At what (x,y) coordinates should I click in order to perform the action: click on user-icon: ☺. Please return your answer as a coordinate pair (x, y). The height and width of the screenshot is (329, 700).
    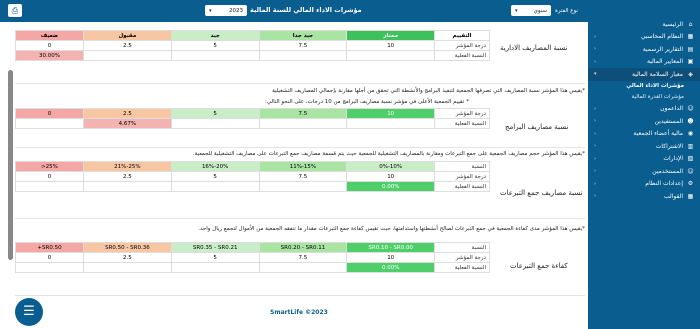
    Looking at the image, I should click on (690, 171).